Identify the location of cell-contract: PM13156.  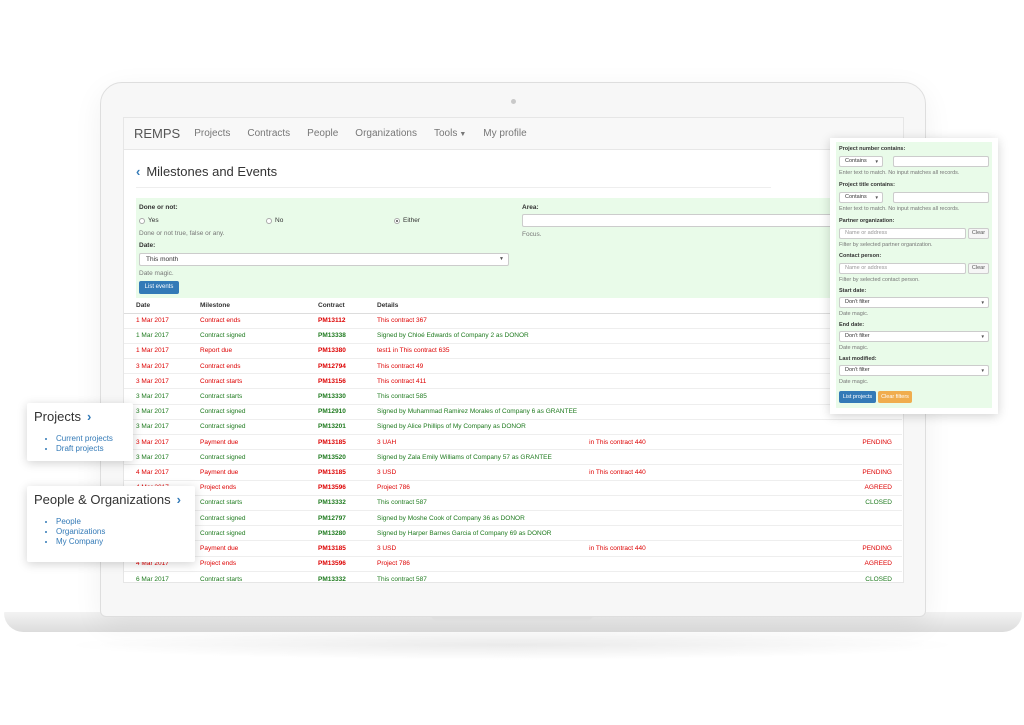
(335, 381).